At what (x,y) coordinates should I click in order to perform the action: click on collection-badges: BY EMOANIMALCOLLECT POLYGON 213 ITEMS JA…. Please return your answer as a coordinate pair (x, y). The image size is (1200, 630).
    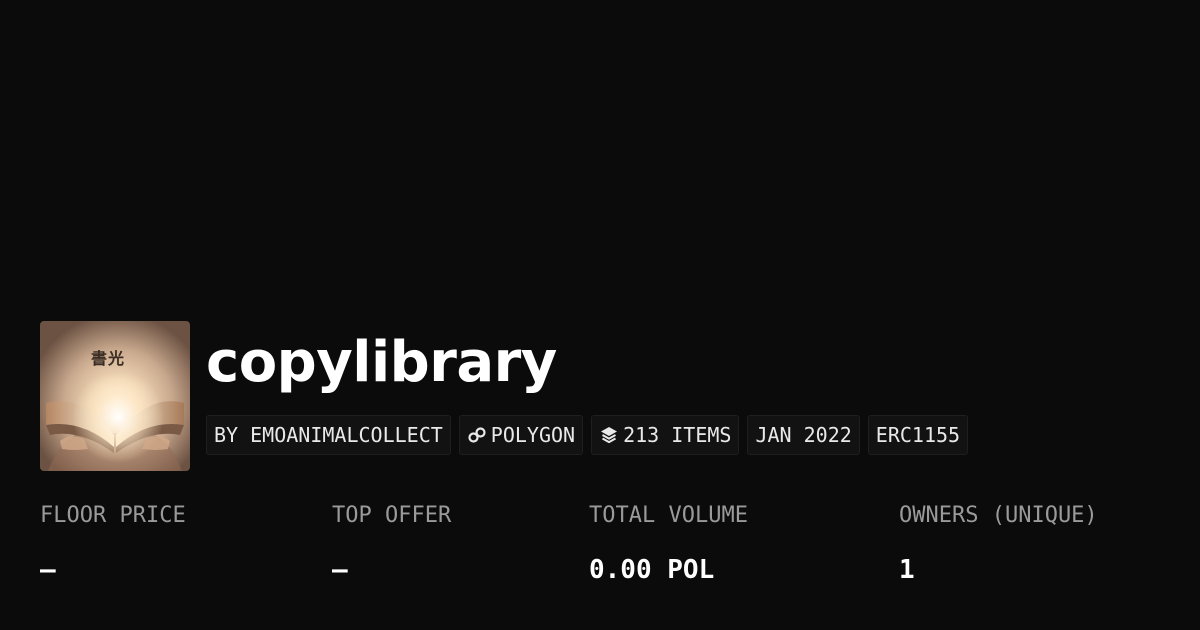
    Looking at the image, I should click on (587, 435).